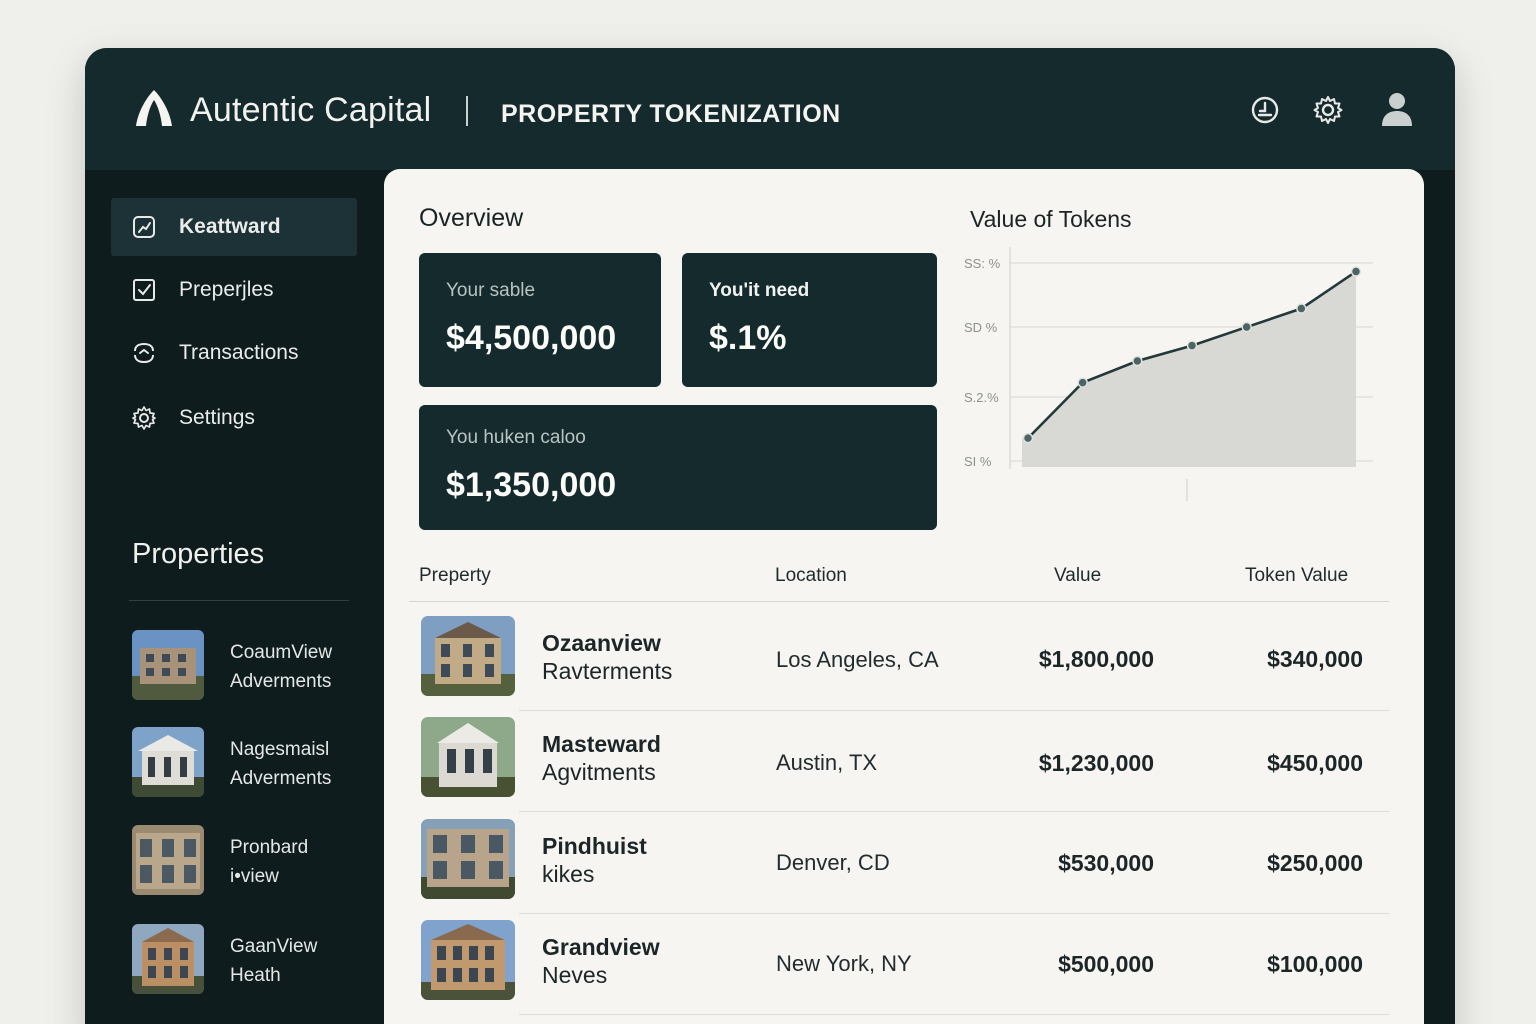  I want to click on sidebar-item-label: Transactions, so click(239, 352).